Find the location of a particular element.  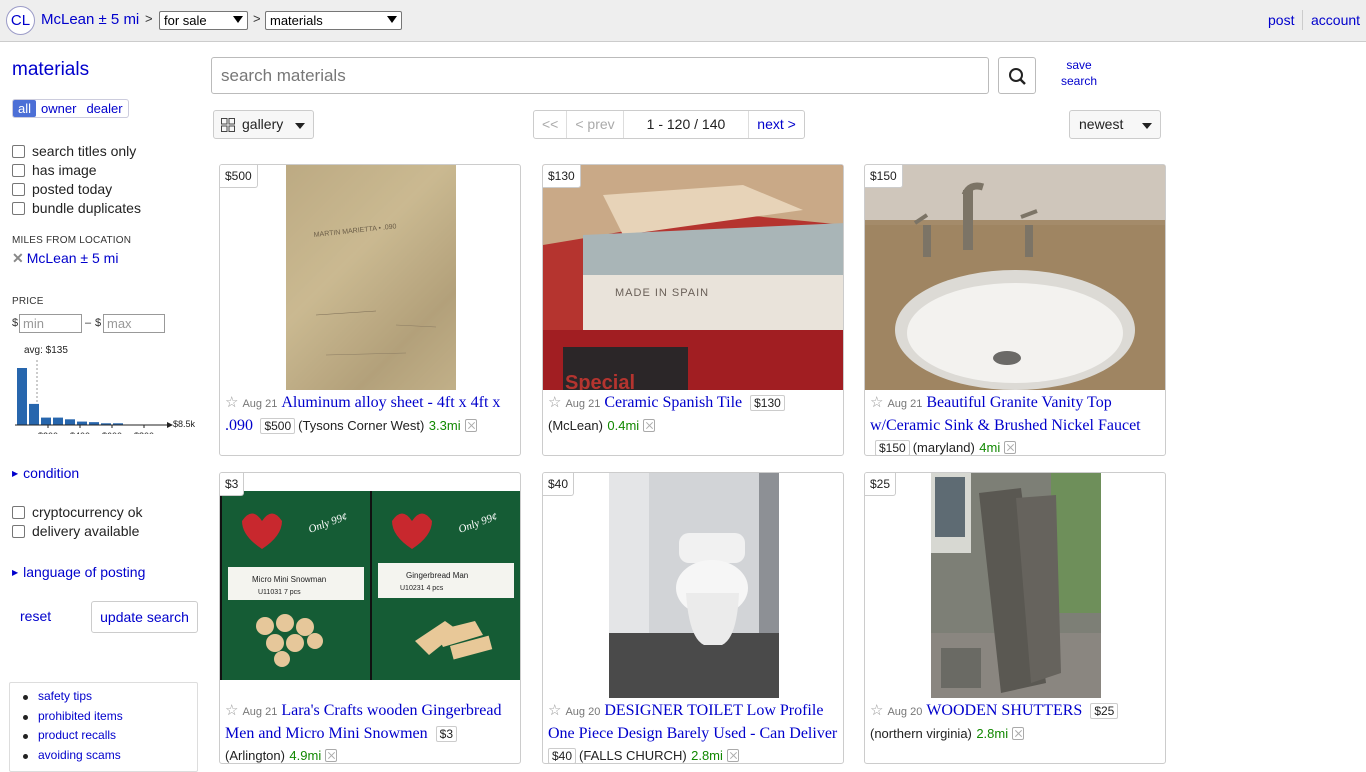

category-select: materials is located at coordinates (333, 20).